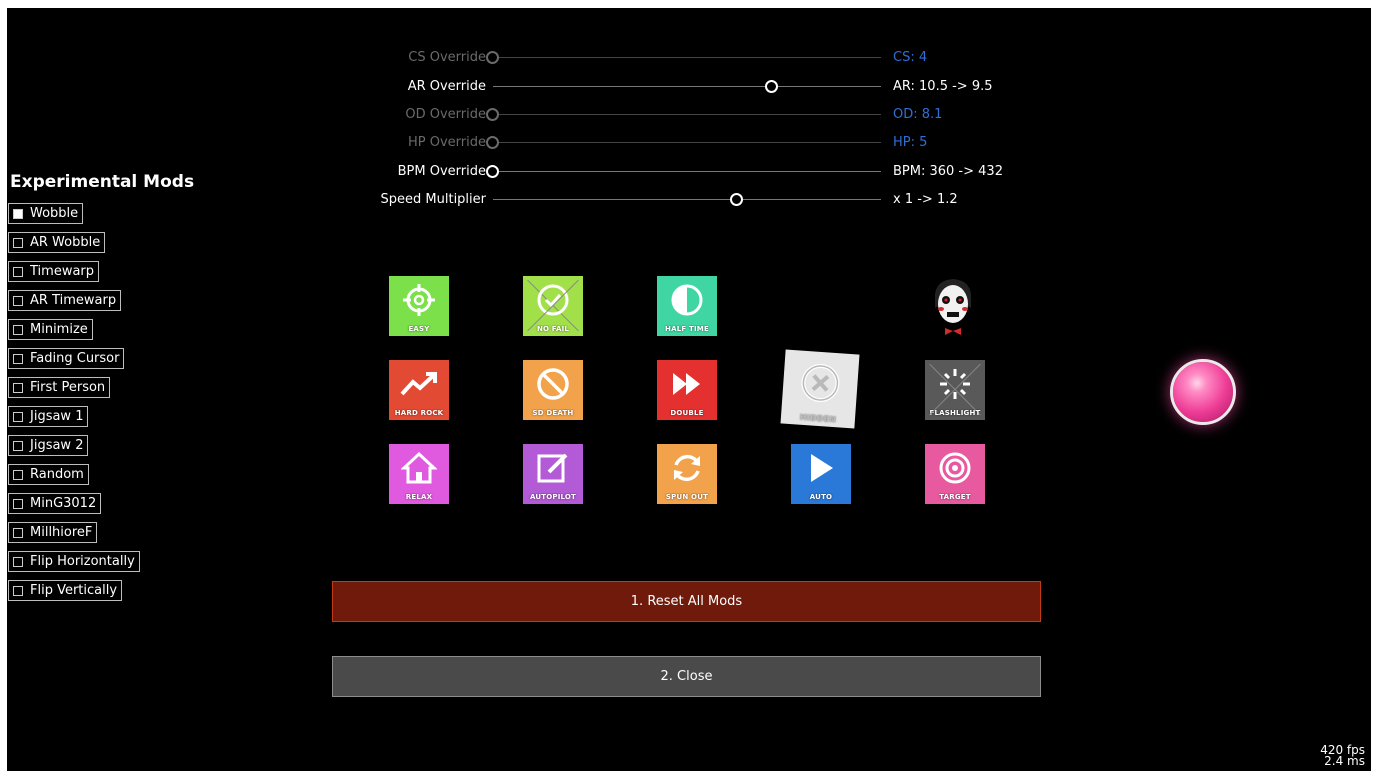 The image size is (1383, 771). Describe the element at coordinates (687, 329) in the screenshot. I see `mod-label: HALF TIME` at that location.